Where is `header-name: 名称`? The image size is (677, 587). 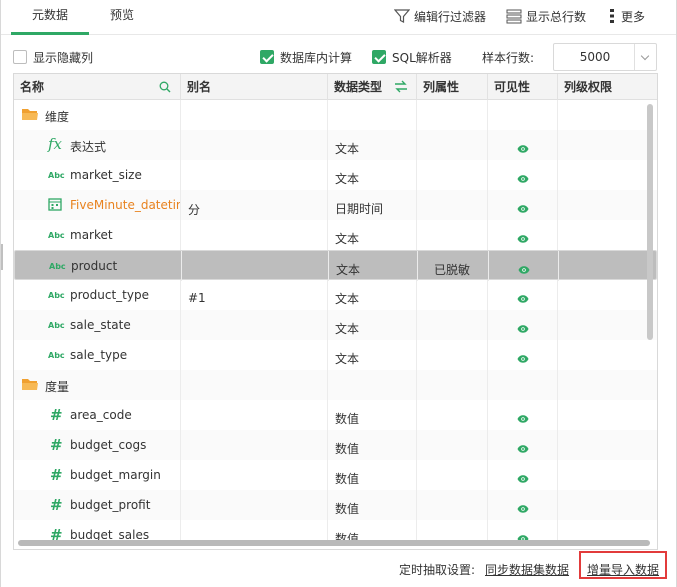
header-name: 名称 is located at coordinates (97, 87).